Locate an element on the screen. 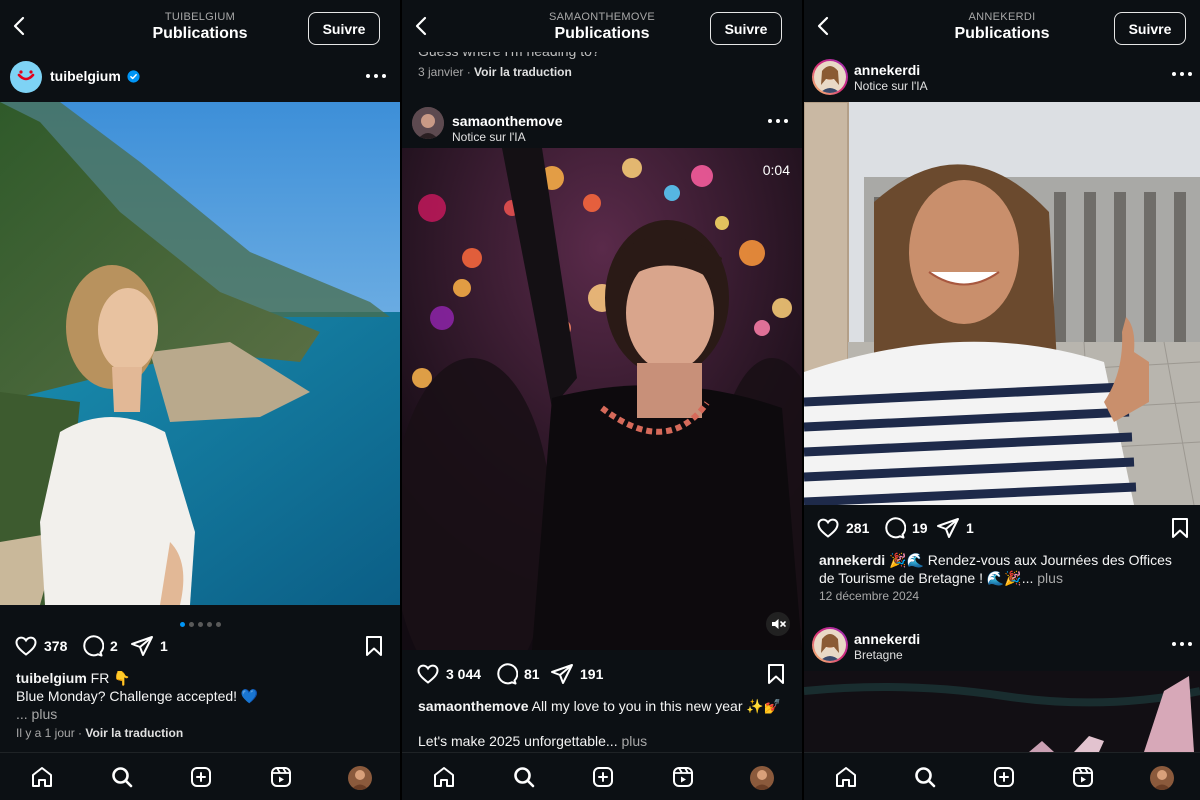  top-bar: TUIBELGIUM Publications Suivre is located at coordinates (200, 26).